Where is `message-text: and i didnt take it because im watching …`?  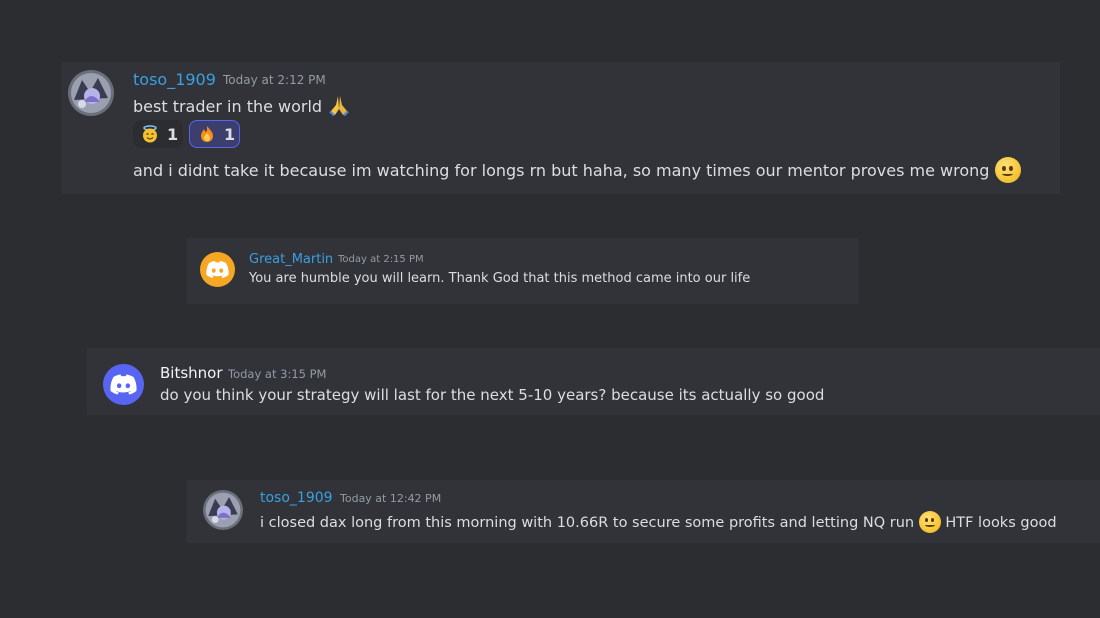
message-text: and i didnt take it because im watching … is located at coordinates (577, 170).